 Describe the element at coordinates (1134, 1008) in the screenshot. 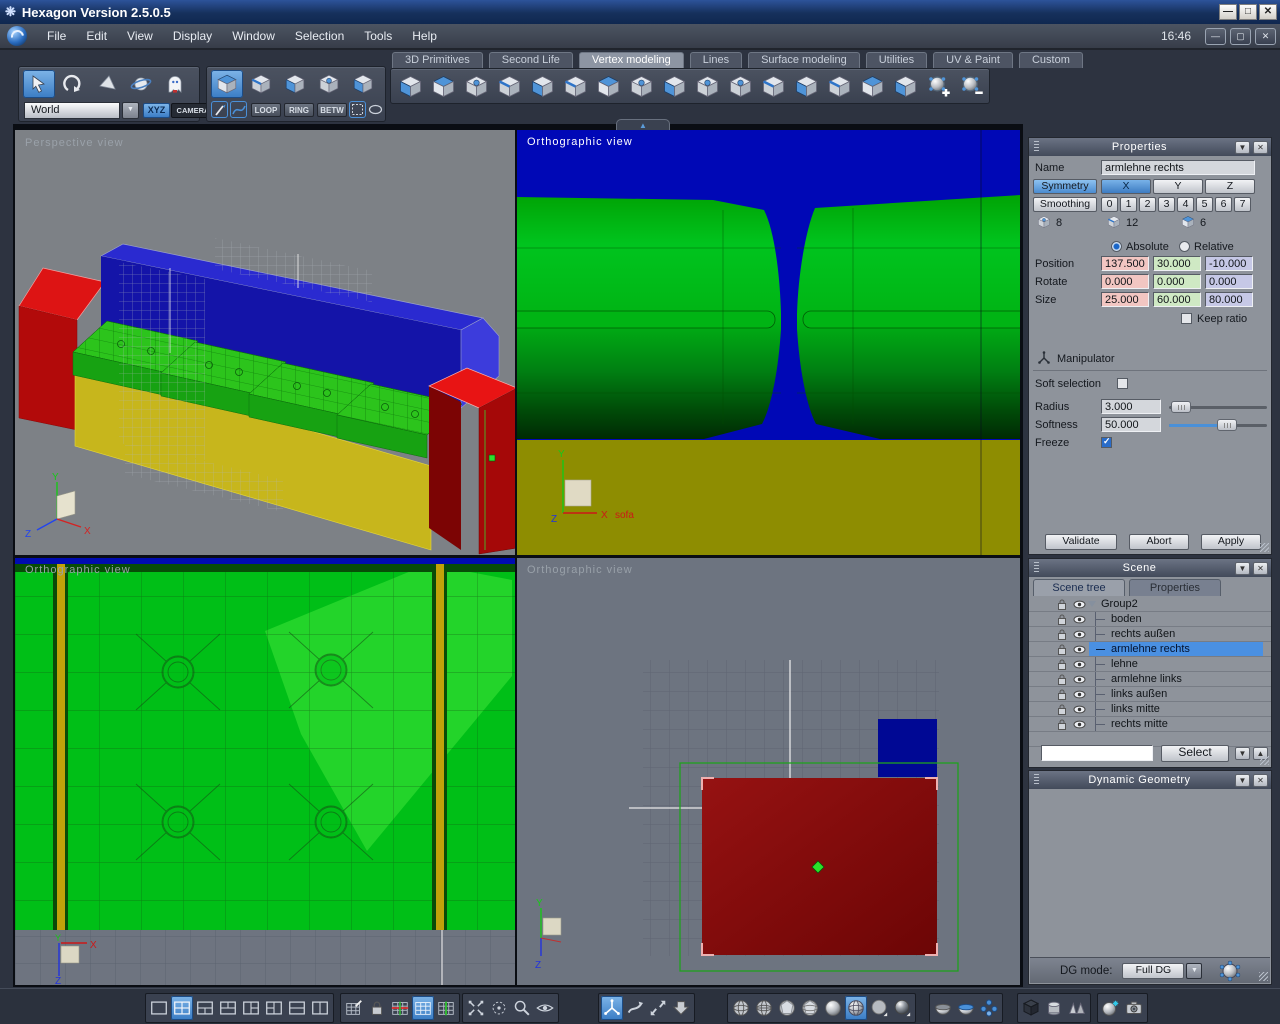

I see `render-camera-button` at that location.